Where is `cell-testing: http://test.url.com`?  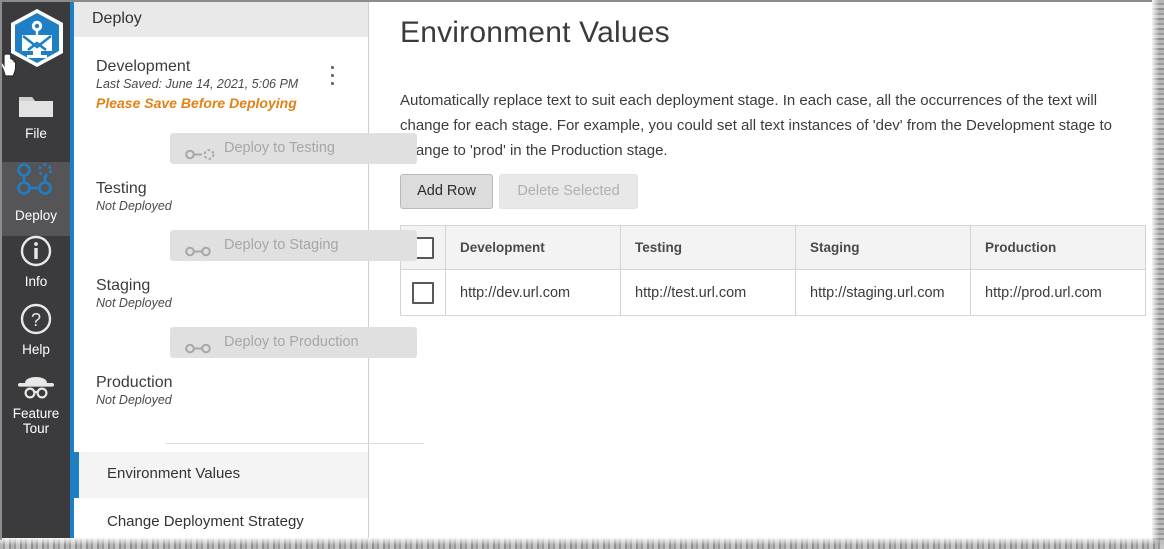 cell-testing: http://test.url.com is located at coordinates (708, 292).